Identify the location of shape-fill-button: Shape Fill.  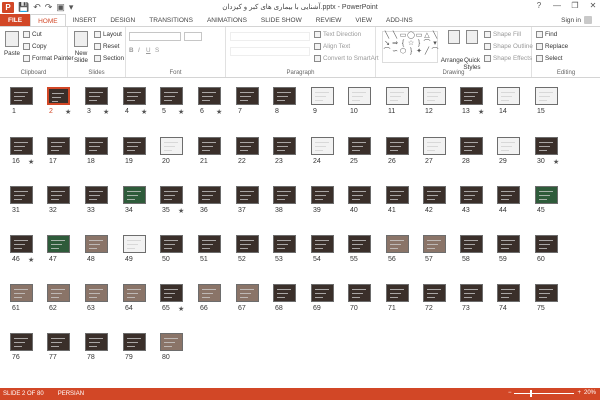
(502, 34).